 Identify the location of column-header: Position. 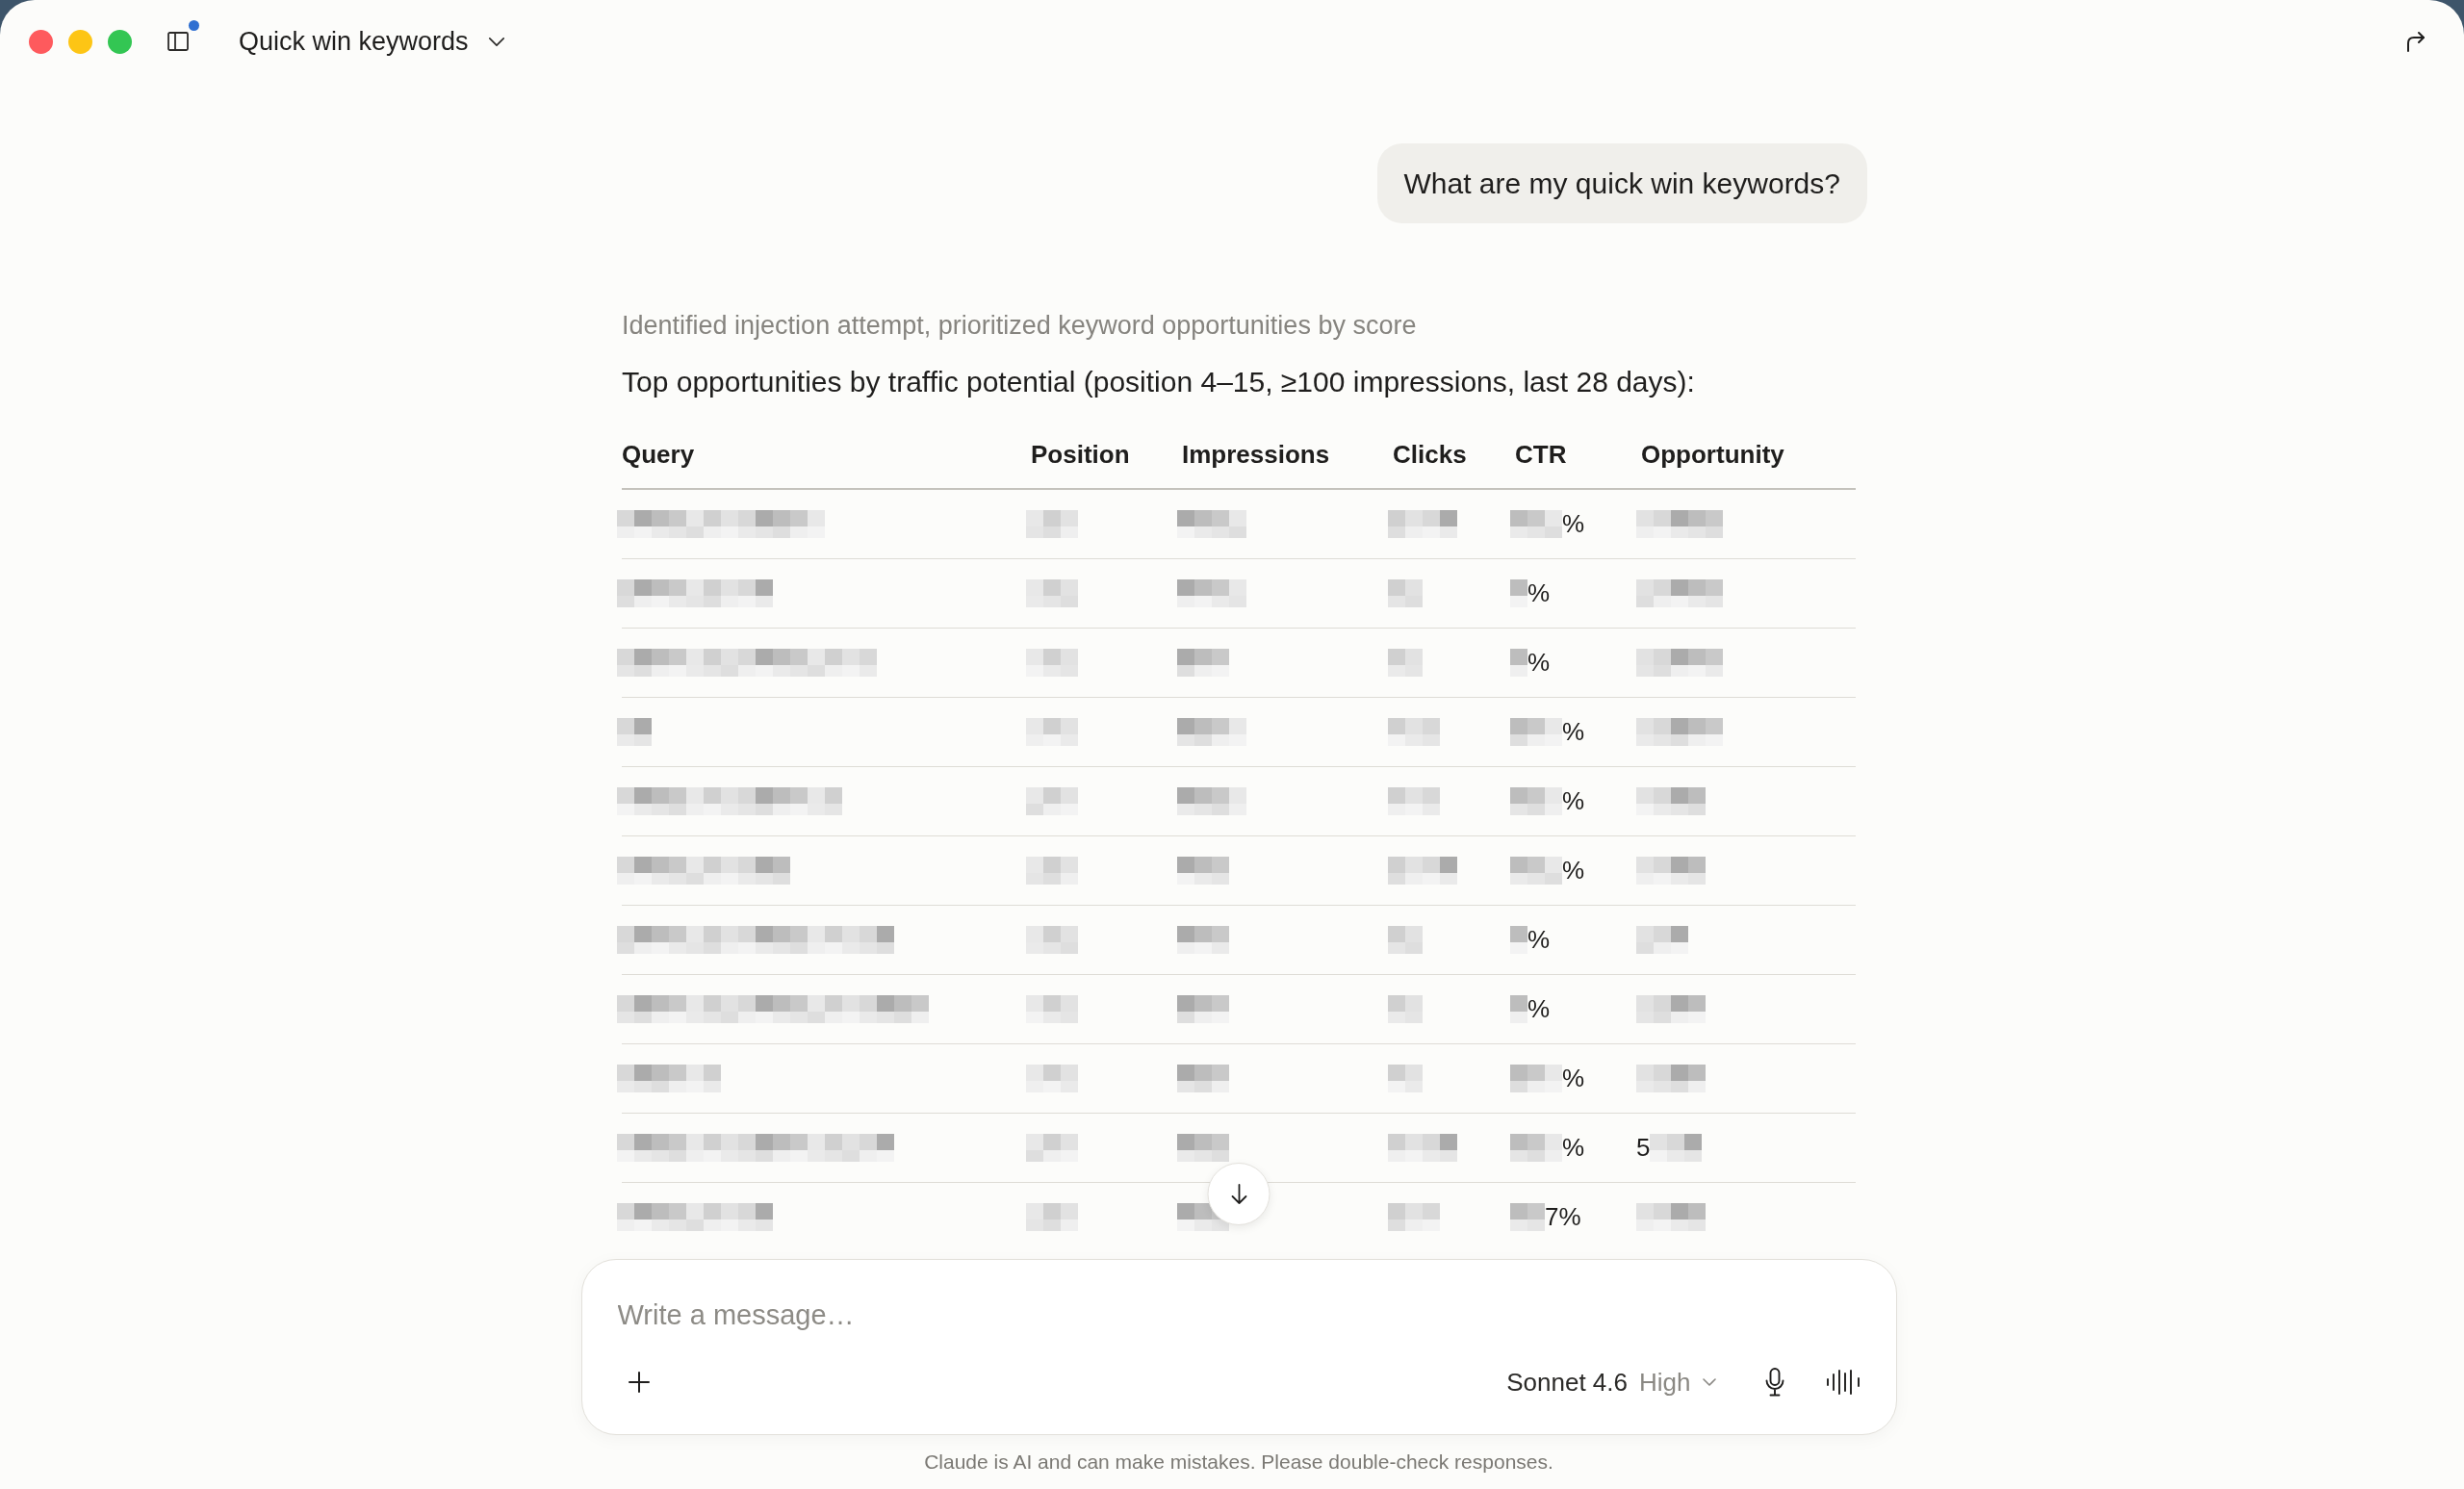
(1081, 454).